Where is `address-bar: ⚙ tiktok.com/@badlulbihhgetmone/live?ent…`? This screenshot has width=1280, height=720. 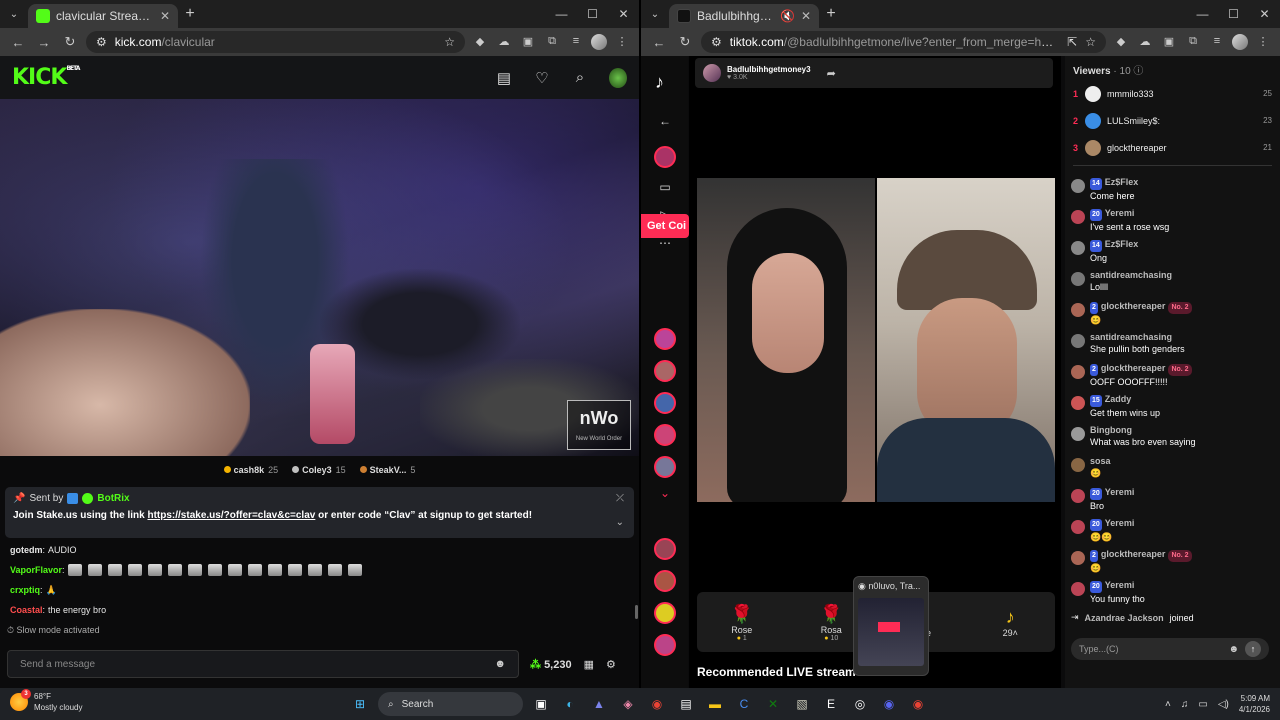 address-bar: ⚙ tiktok.com/@badlulbihhgetmone/live?ent… is located at coordinates (903, 42).